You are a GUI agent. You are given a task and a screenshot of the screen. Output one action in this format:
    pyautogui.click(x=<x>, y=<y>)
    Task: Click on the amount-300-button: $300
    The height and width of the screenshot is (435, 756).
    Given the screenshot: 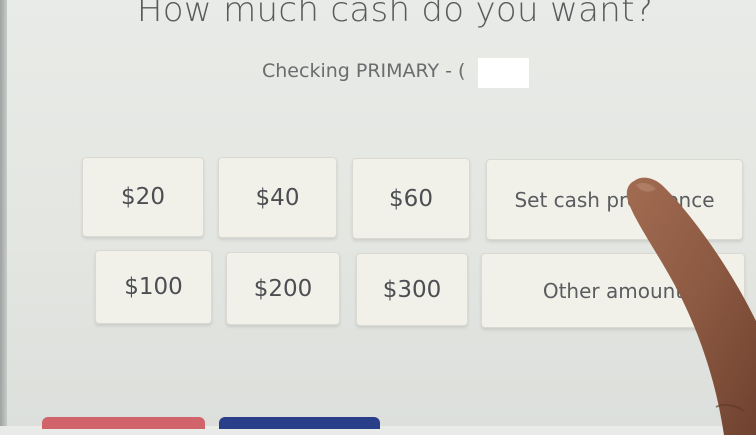 What is the action you would take?
    pyautogui.click(x=412, y=289)
    